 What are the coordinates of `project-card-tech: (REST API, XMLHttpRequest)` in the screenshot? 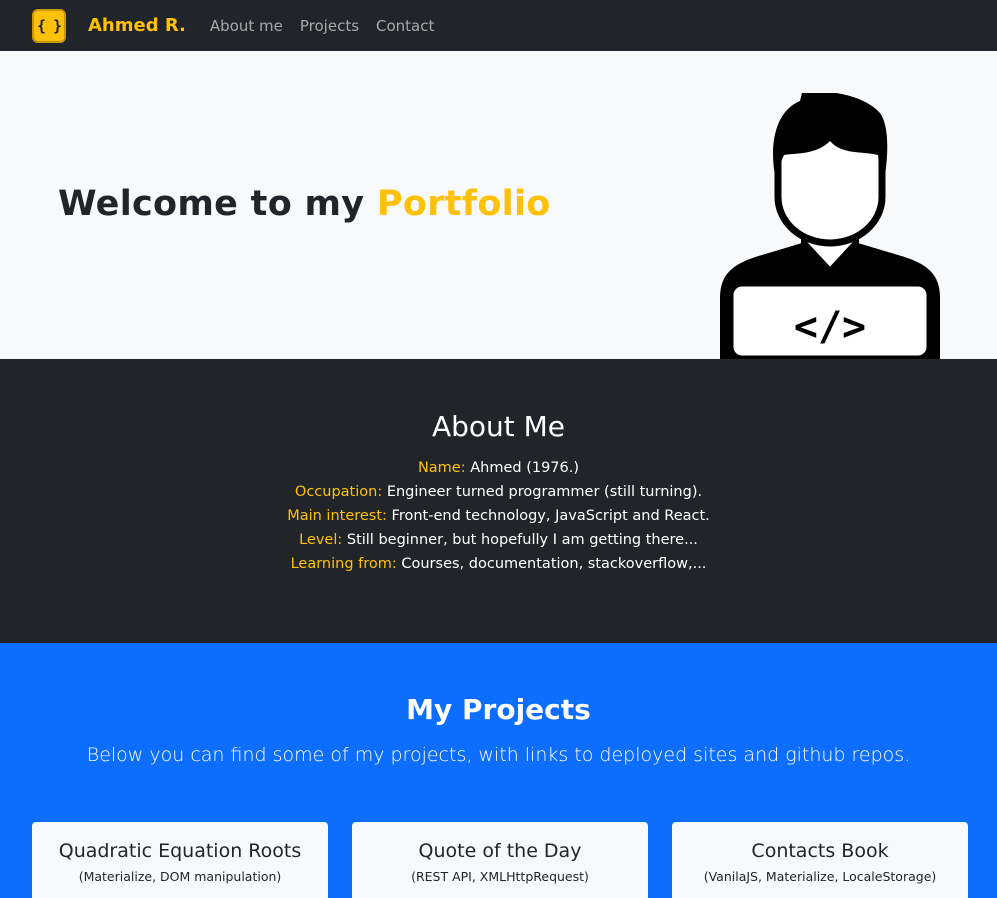 It's located at (500, 876).